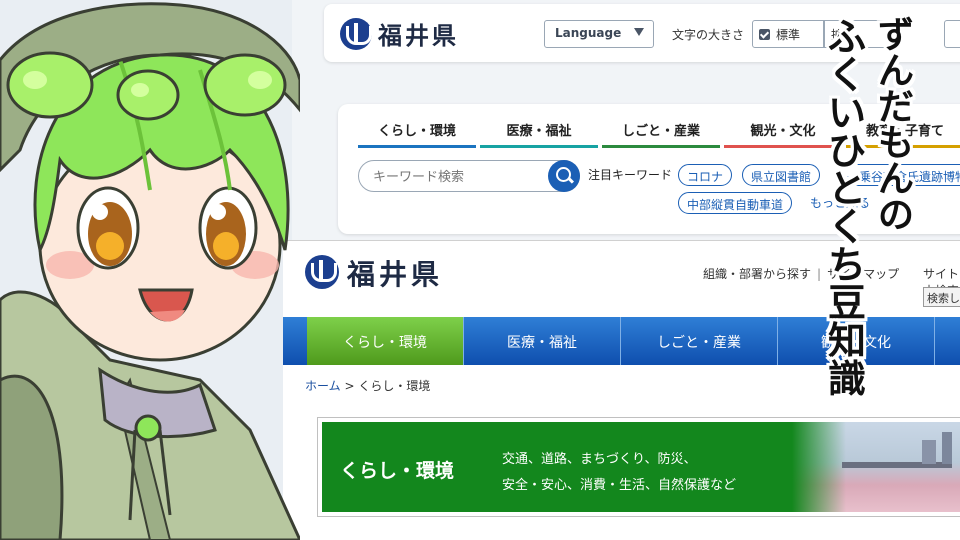 The width and height of the screenshot is (960, 540). Describe the element at coordinates (542, 341) in the screenshot. I see `old-nav-tab-medical: 医療・福祉` at that location.